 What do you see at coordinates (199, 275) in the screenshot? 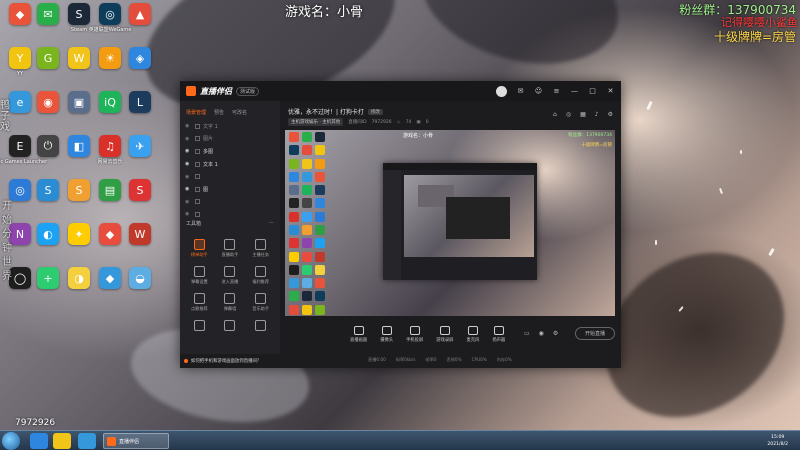
I see `toolbox-item: 弹幕设置` at bounding box center [199, 275].